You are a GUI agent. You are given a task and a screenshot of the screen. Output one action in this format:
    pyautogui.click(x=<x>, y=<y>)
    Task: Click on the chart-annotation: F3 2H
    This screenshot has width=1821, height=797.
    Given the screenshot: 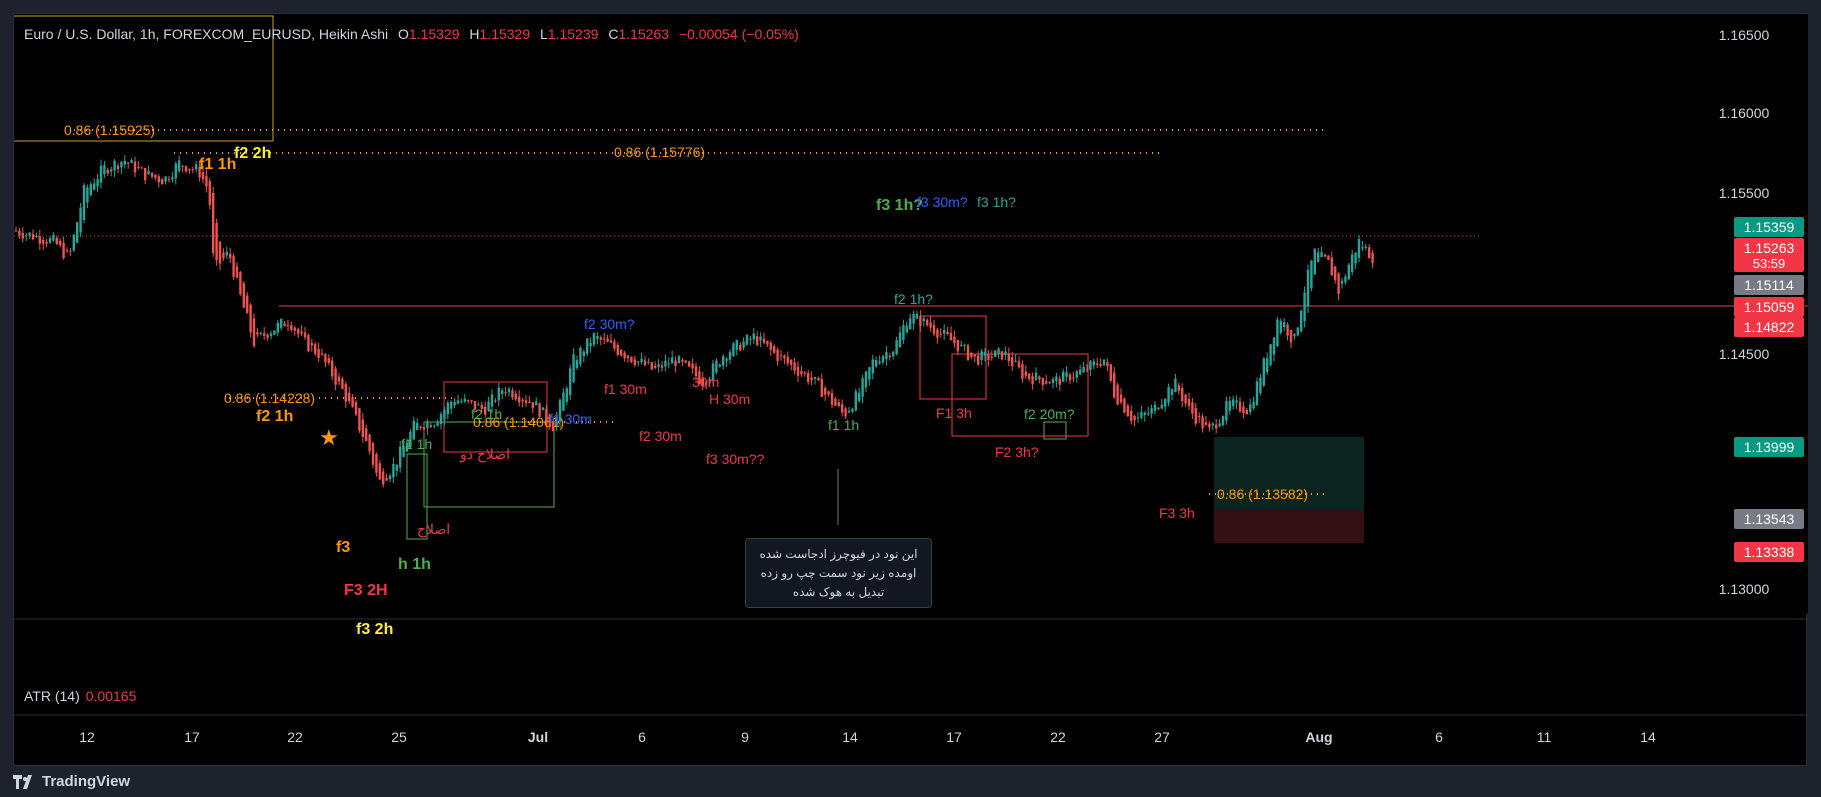 What is the action you would take?
    pyautogui.click(x=366, y=590)
    